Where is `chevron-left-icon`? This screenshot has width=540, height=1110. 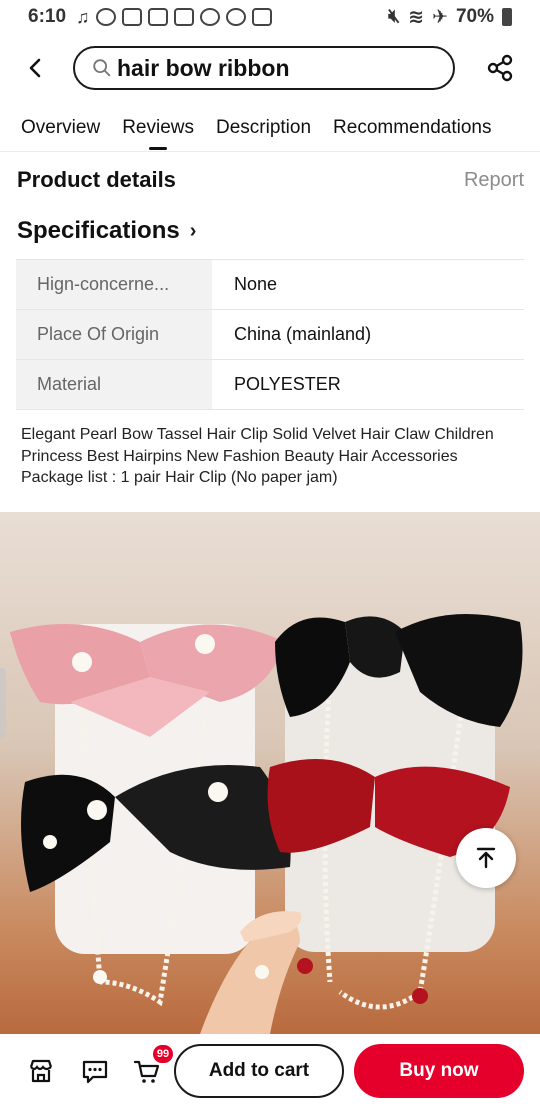
chevron-left-icon is located at coordinates (35, 68).